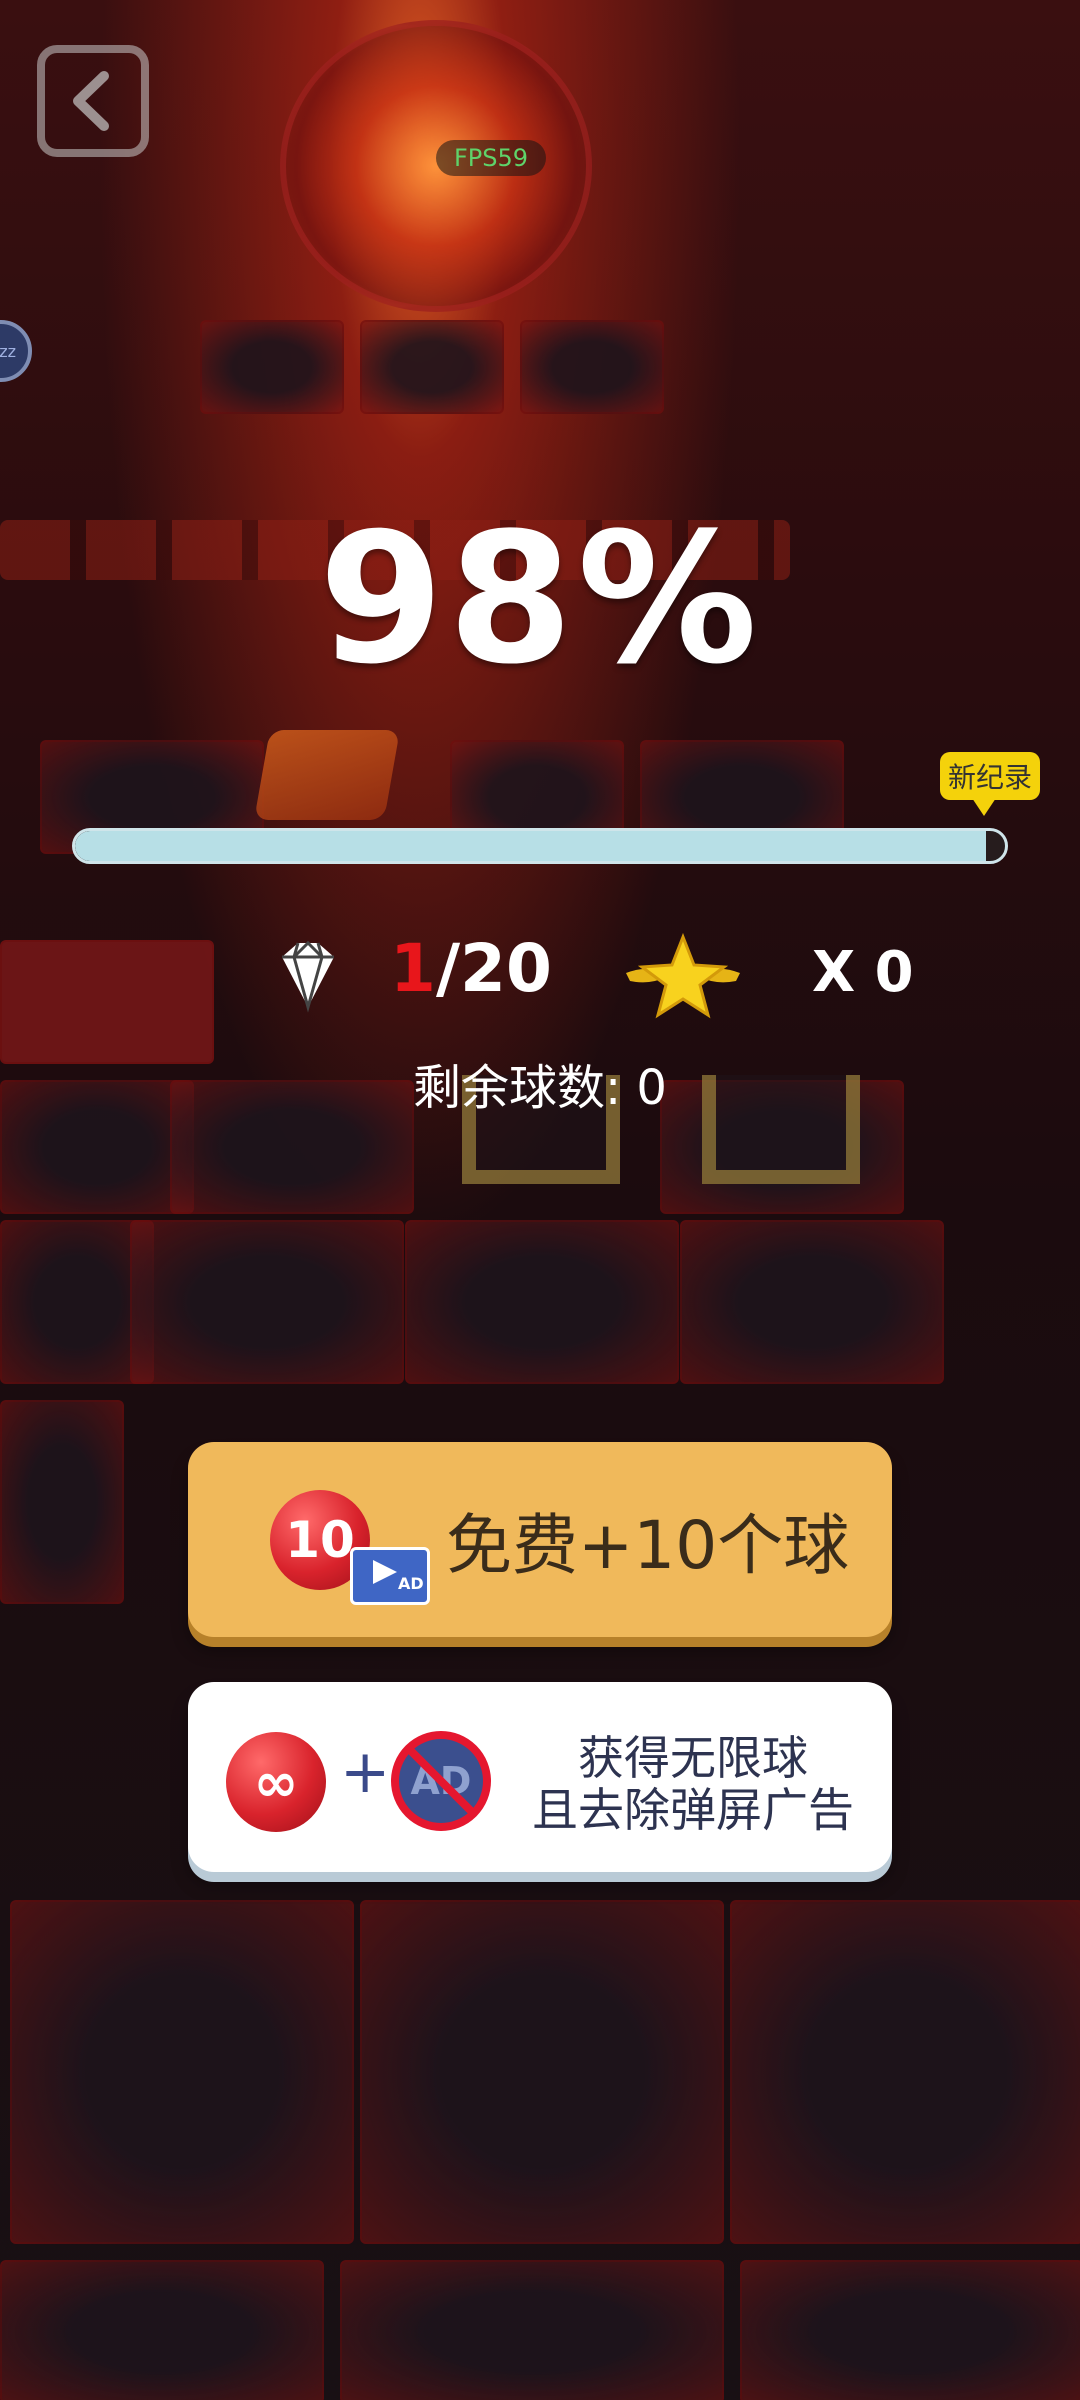 The image size is (1080, 2400). What do you see at coordinates (441, 1781) in the screenshot?
I see `no-ad-icon: AD` at bounding box center [441, 1781].